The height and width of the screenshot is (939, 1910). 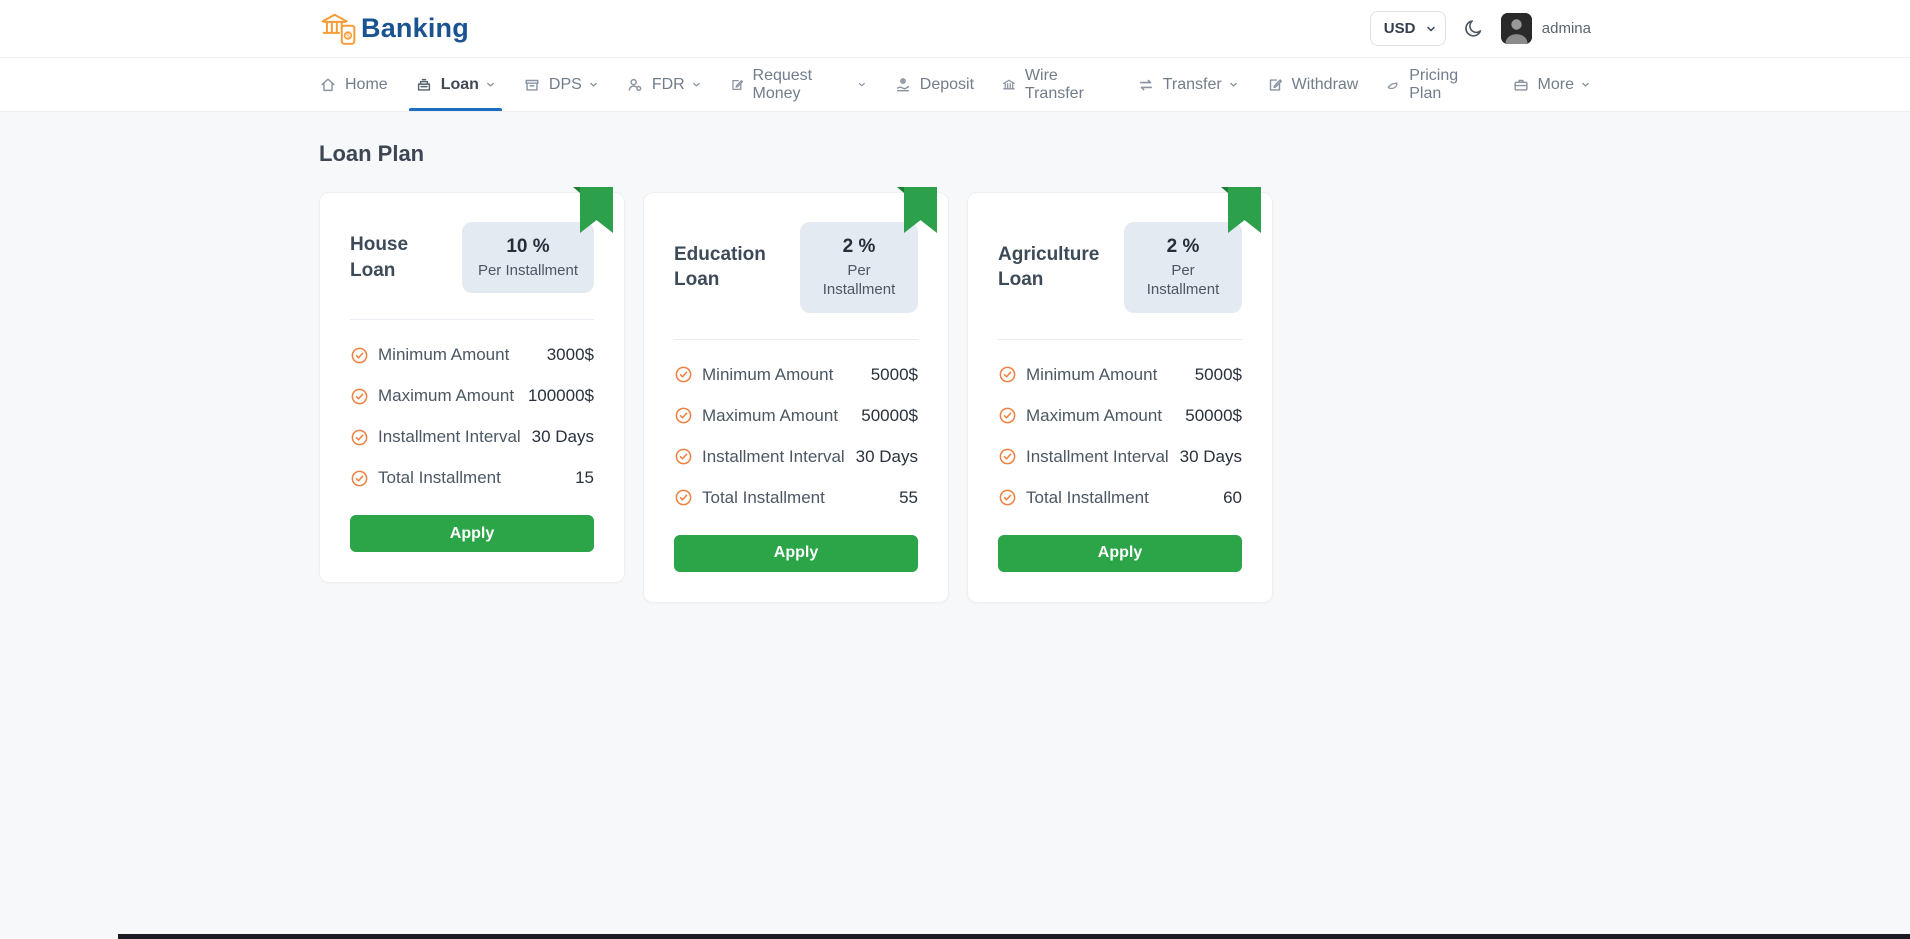 I want to click on transfer-icon, so click(x=1145, y=84).